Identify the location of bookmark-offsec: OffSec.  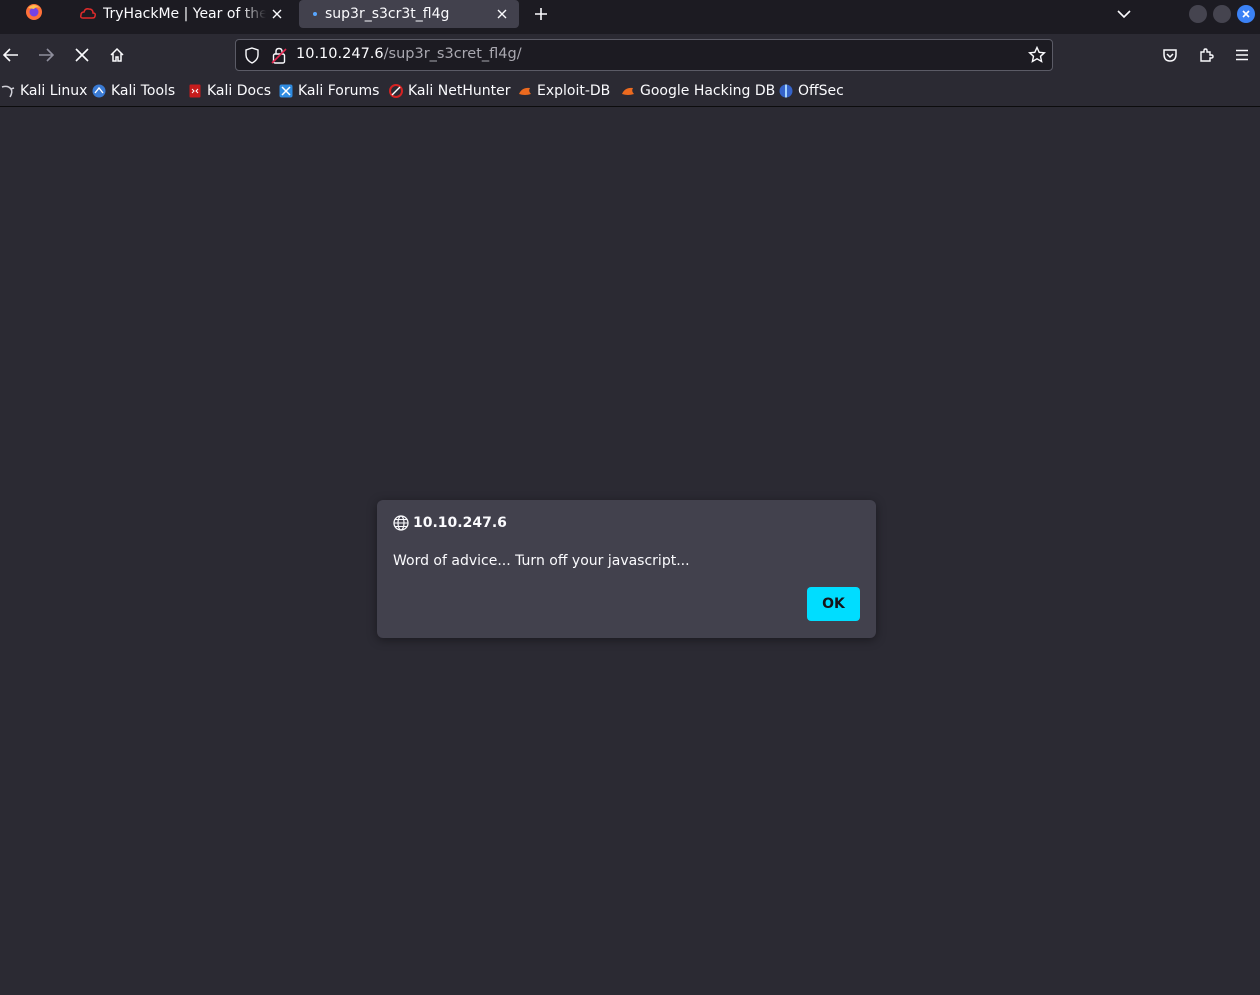
(811, 91).